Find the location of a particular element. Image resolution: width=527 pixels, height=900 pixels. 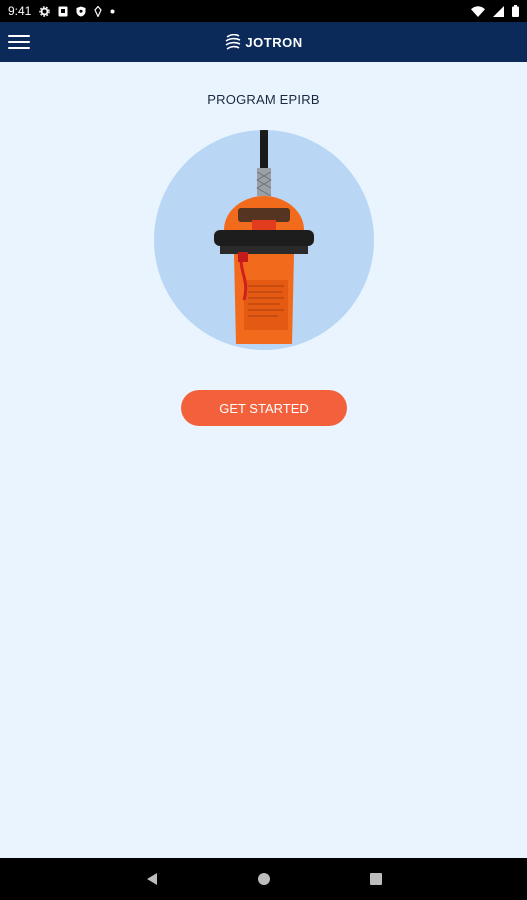

back-icon is located at coordinates (152, 879).